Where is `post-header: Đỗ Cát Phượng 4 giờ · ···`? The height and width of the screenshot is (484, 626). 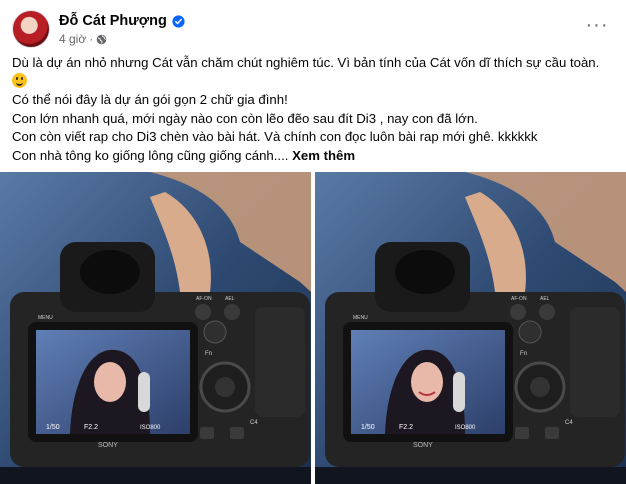
post-header: Đỗ Cát Phượng 4 giờ · ··· is located at coordinates (313, 28).